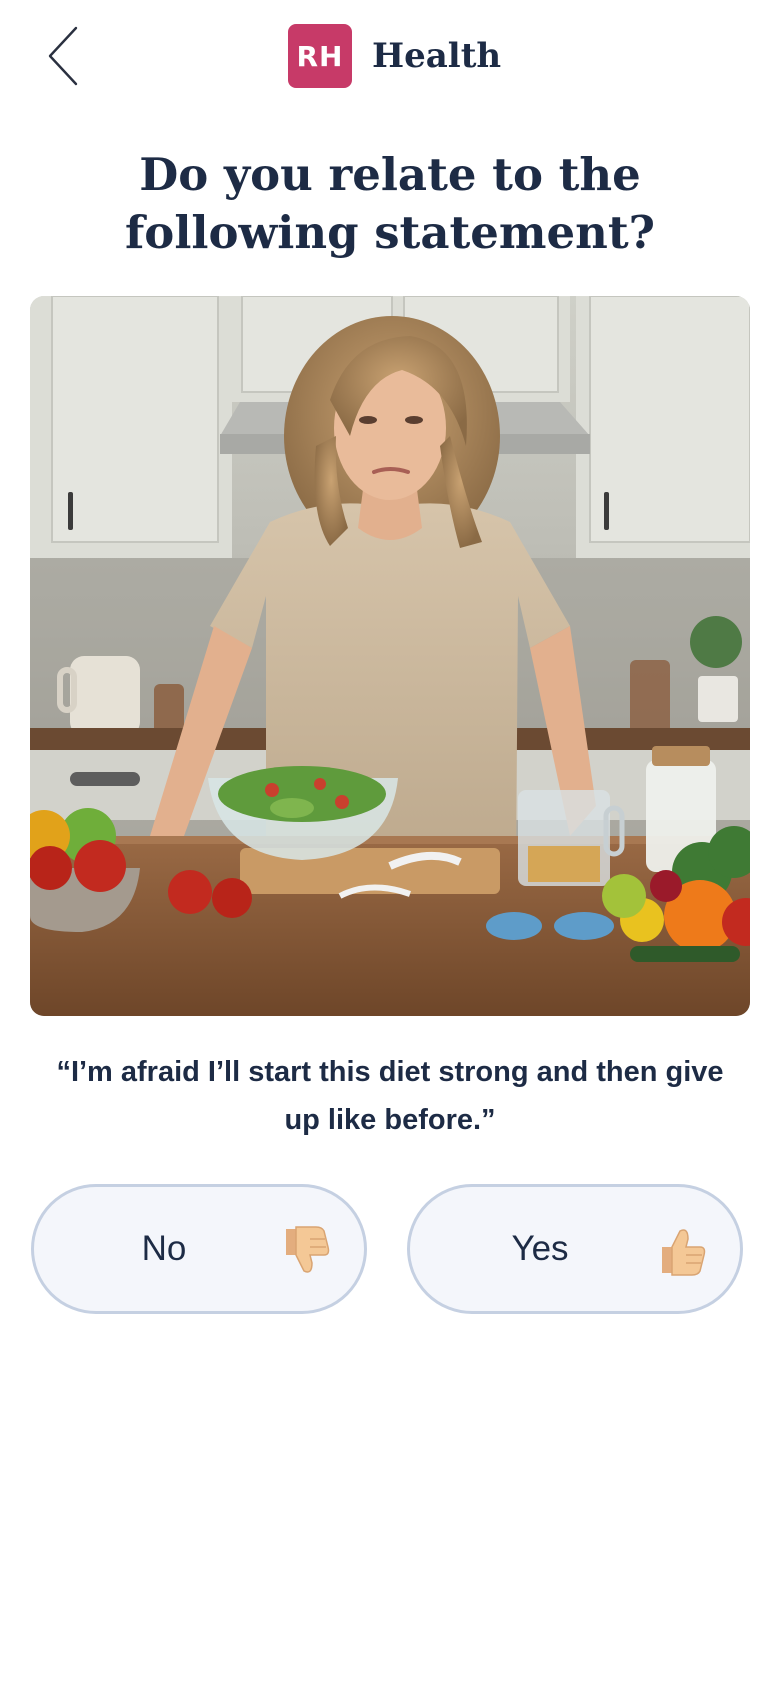  Describe the element at coordinates (575, 1249) in the screenshot. I see `yes-button: Yes` at that location.